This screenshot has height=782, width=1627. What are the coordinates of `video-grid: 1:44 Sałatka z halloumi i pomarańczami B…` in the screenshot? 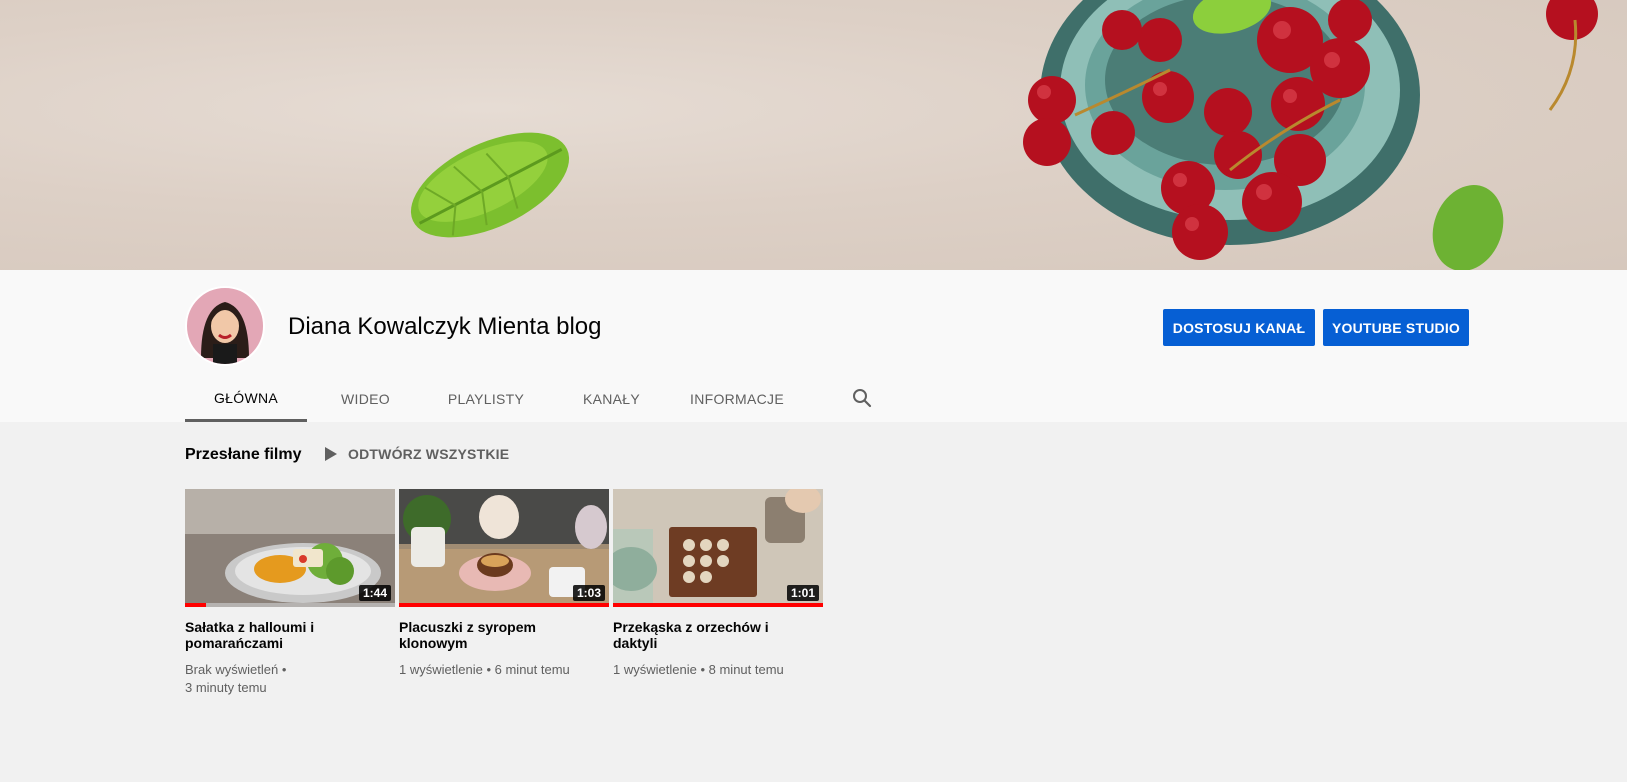 It's located at (504, 593).